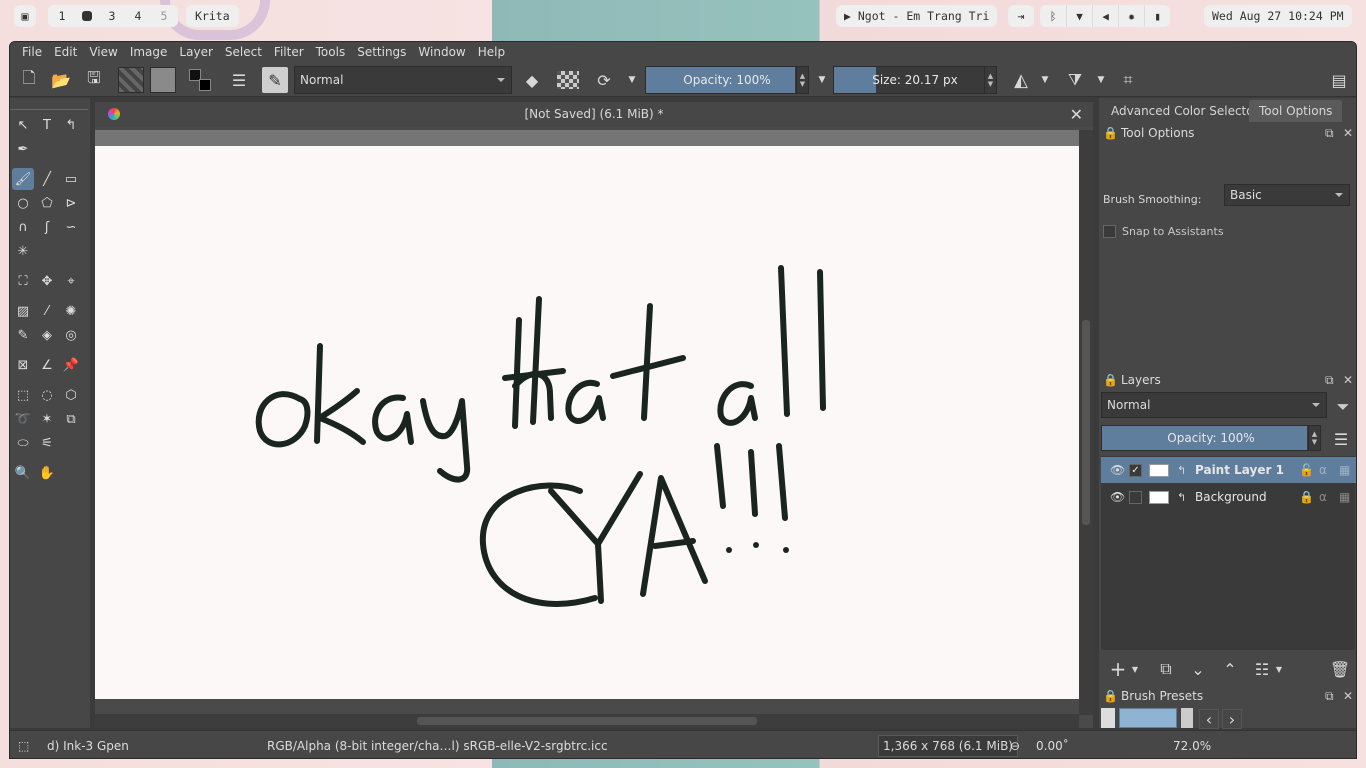 The width and height of the screenshot is (1366, 768). I want to click on ellipse-tool-icon: ○, so click(23, 203).